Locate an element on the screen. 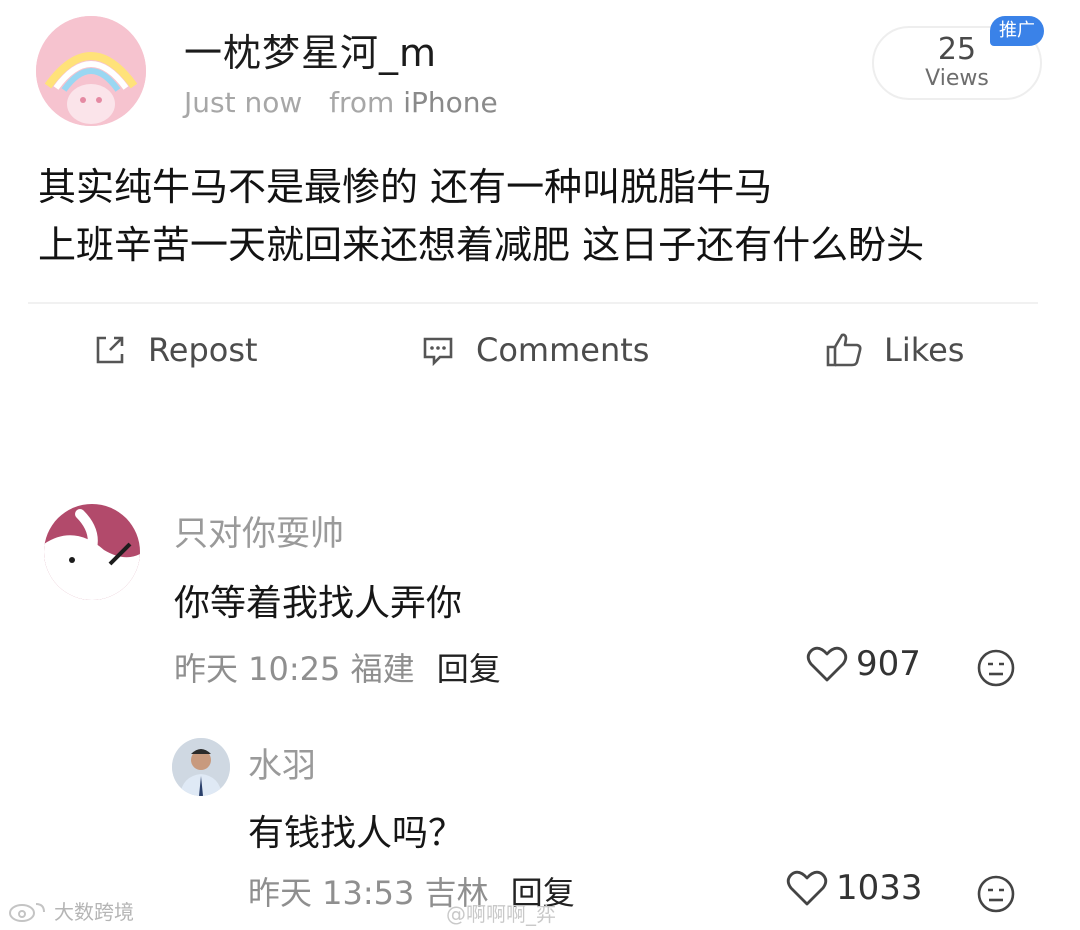 This screenshot has width=1080, height=930. post-text-line: 其实纯牛马不是最惨的 还有一种叫脱脂牛马 is located at coordinates (405, 187).